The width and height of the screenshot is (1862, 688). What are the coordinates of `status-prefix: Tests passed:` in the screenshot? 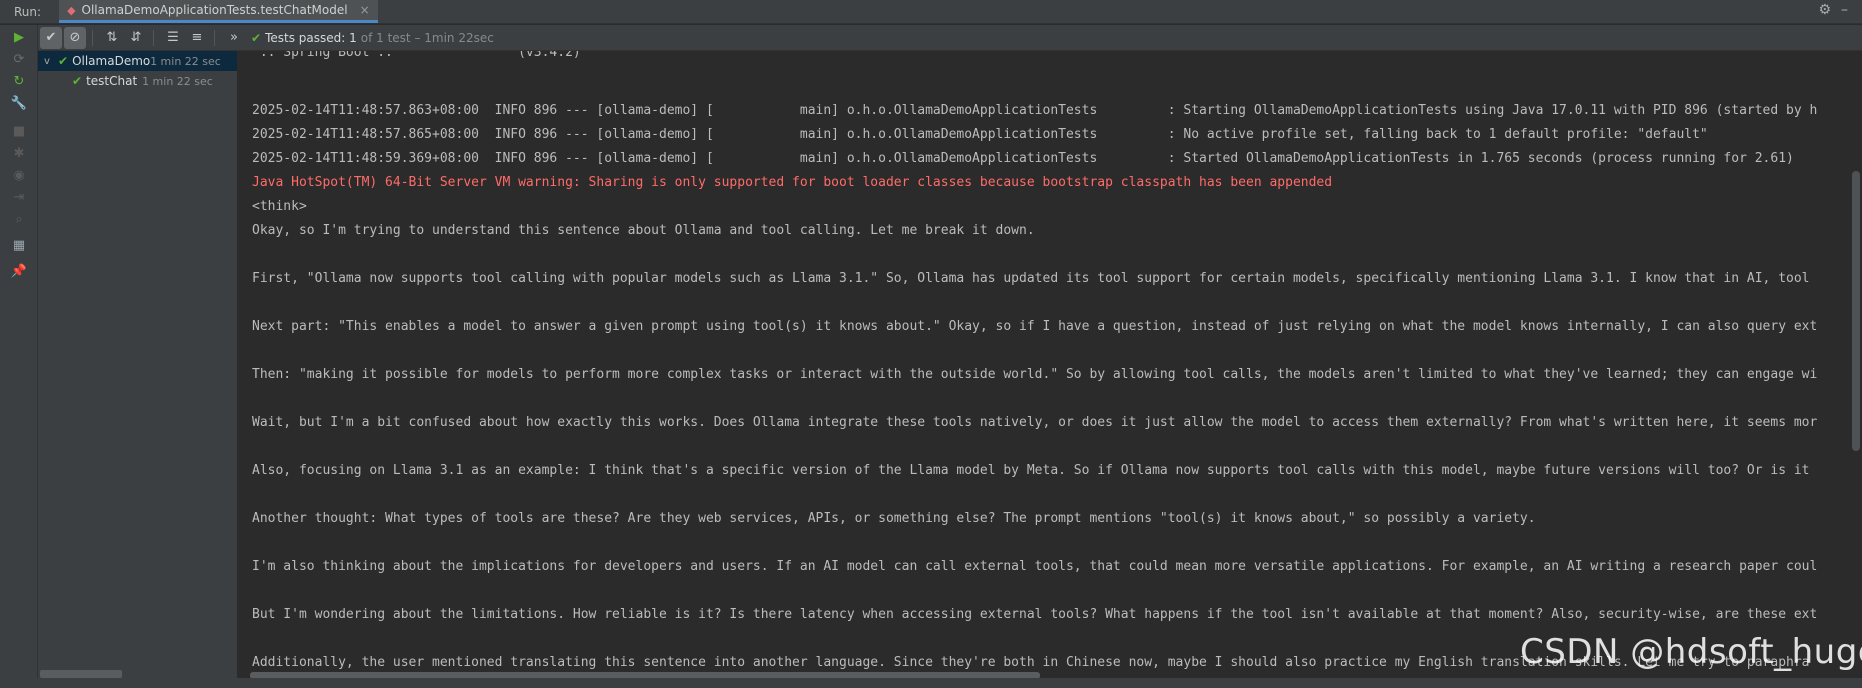 It's located at (305, 37).